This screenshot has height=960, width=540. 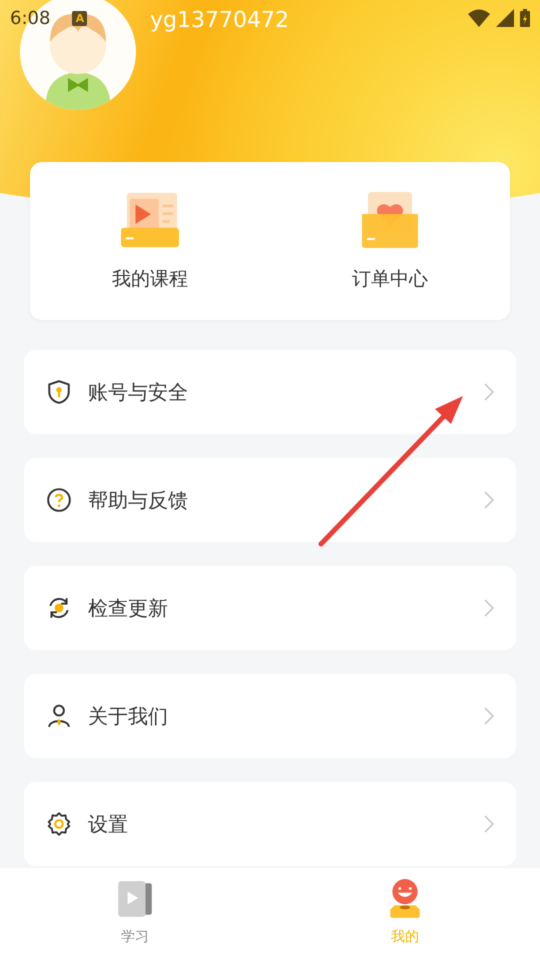 What do you see at coordinates (128, 608) in the screenshot?
I see `menu-label: 检查更新` at bounding box center [128, 608].